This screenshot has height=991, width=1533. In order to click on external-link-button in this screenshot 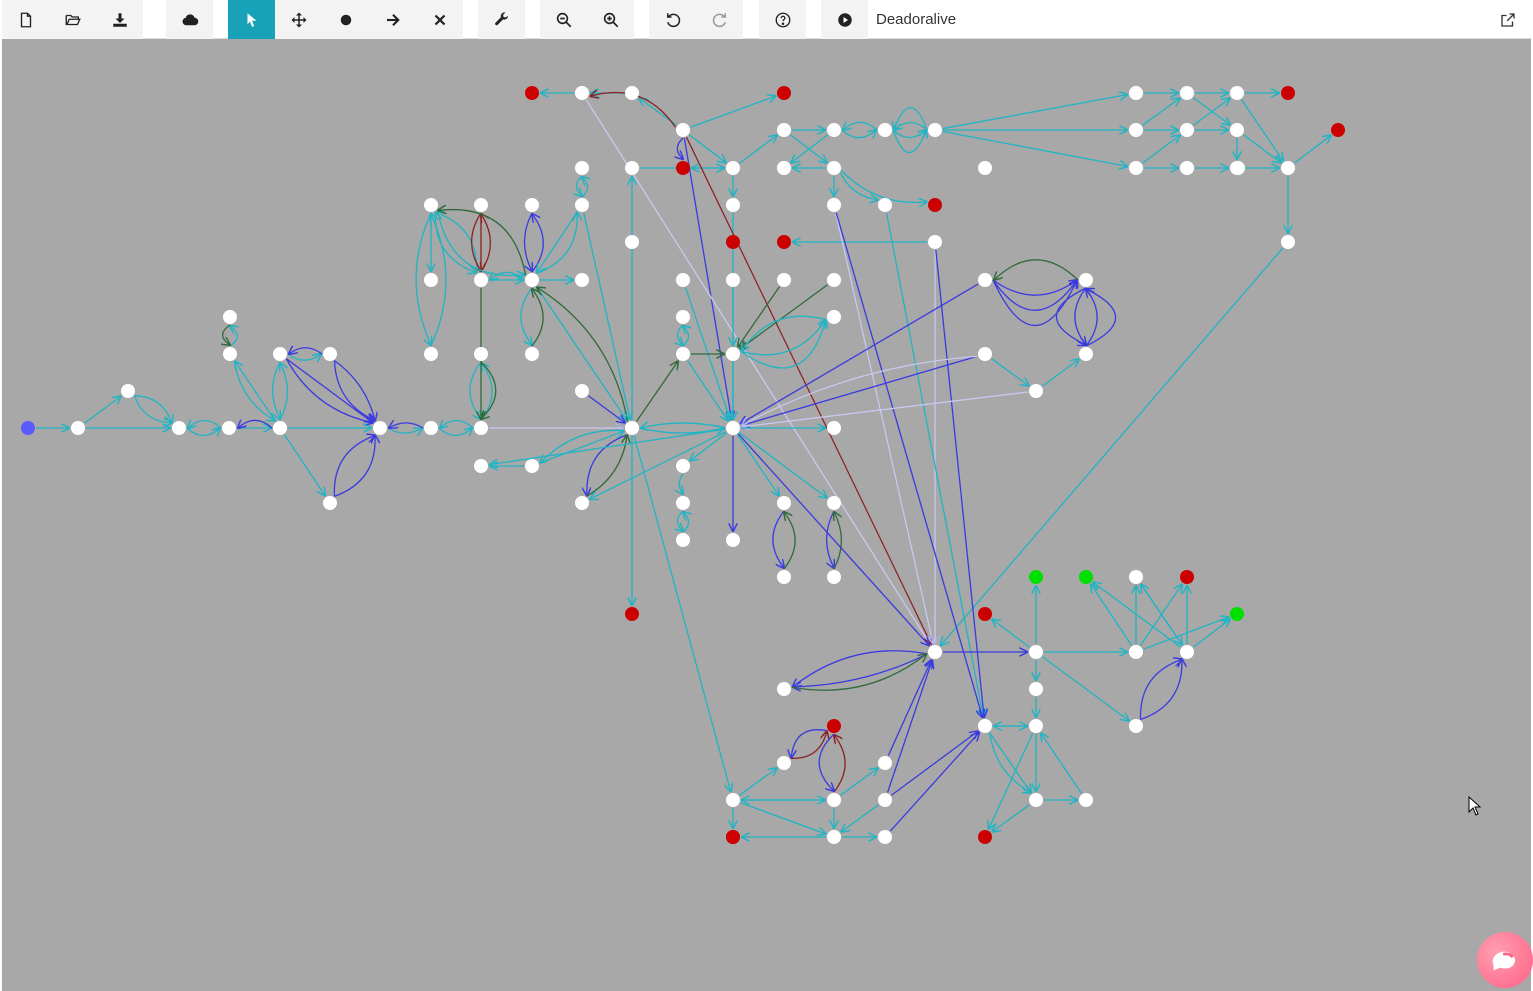, I will do `click(1507, 19)`.